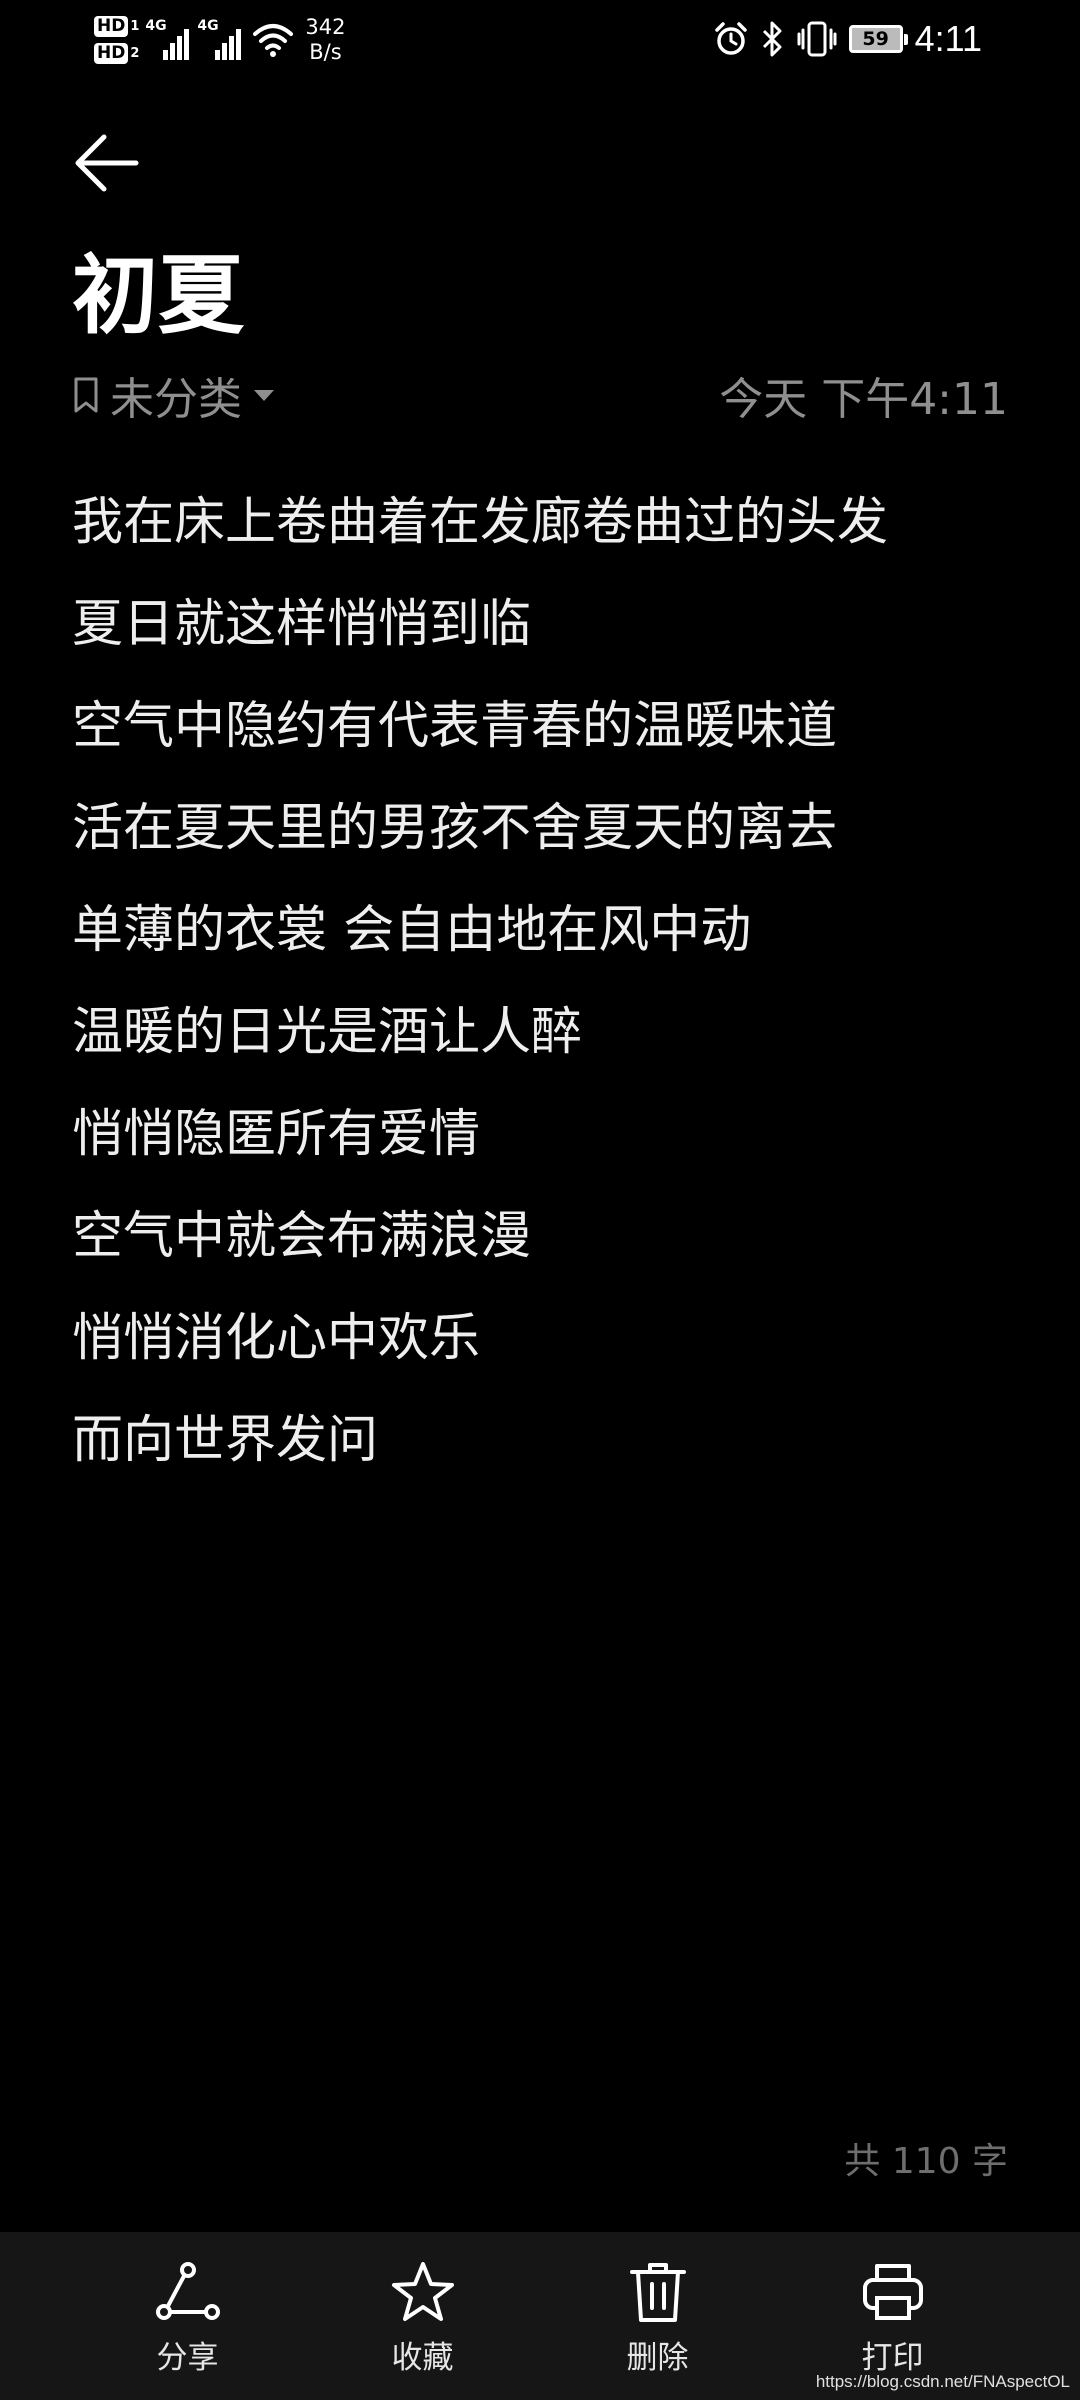 The width and height of the screenshot is (1080, 2400). I want to click on status-left: HD 1 HD 2 4G 4G 342 B/s, so click(219, 40).